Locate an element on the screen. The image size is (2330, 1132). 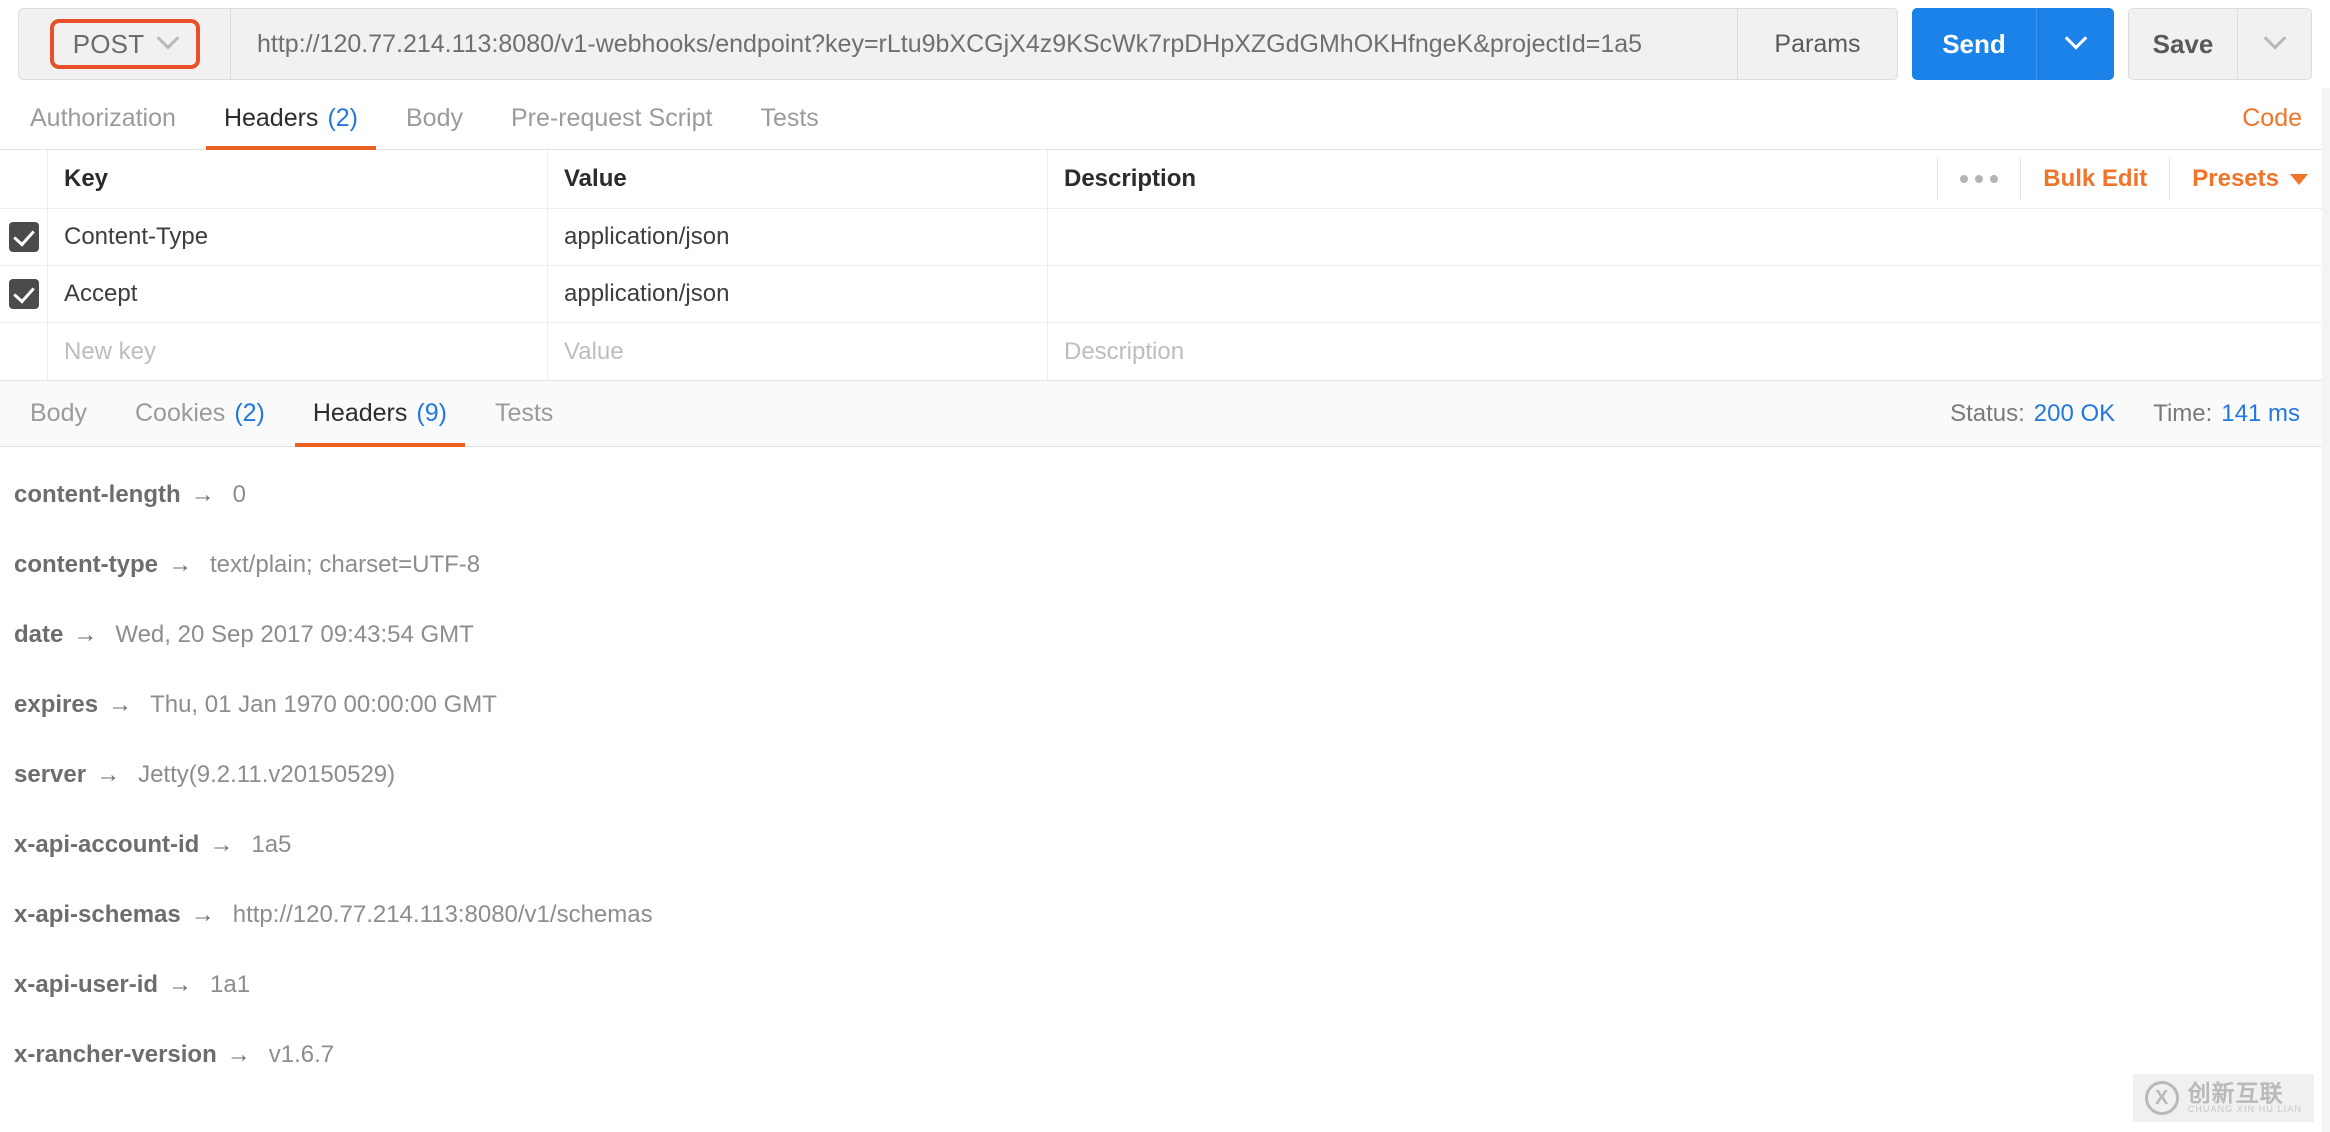
response-header-name: server is located at coordinates (50, 774).